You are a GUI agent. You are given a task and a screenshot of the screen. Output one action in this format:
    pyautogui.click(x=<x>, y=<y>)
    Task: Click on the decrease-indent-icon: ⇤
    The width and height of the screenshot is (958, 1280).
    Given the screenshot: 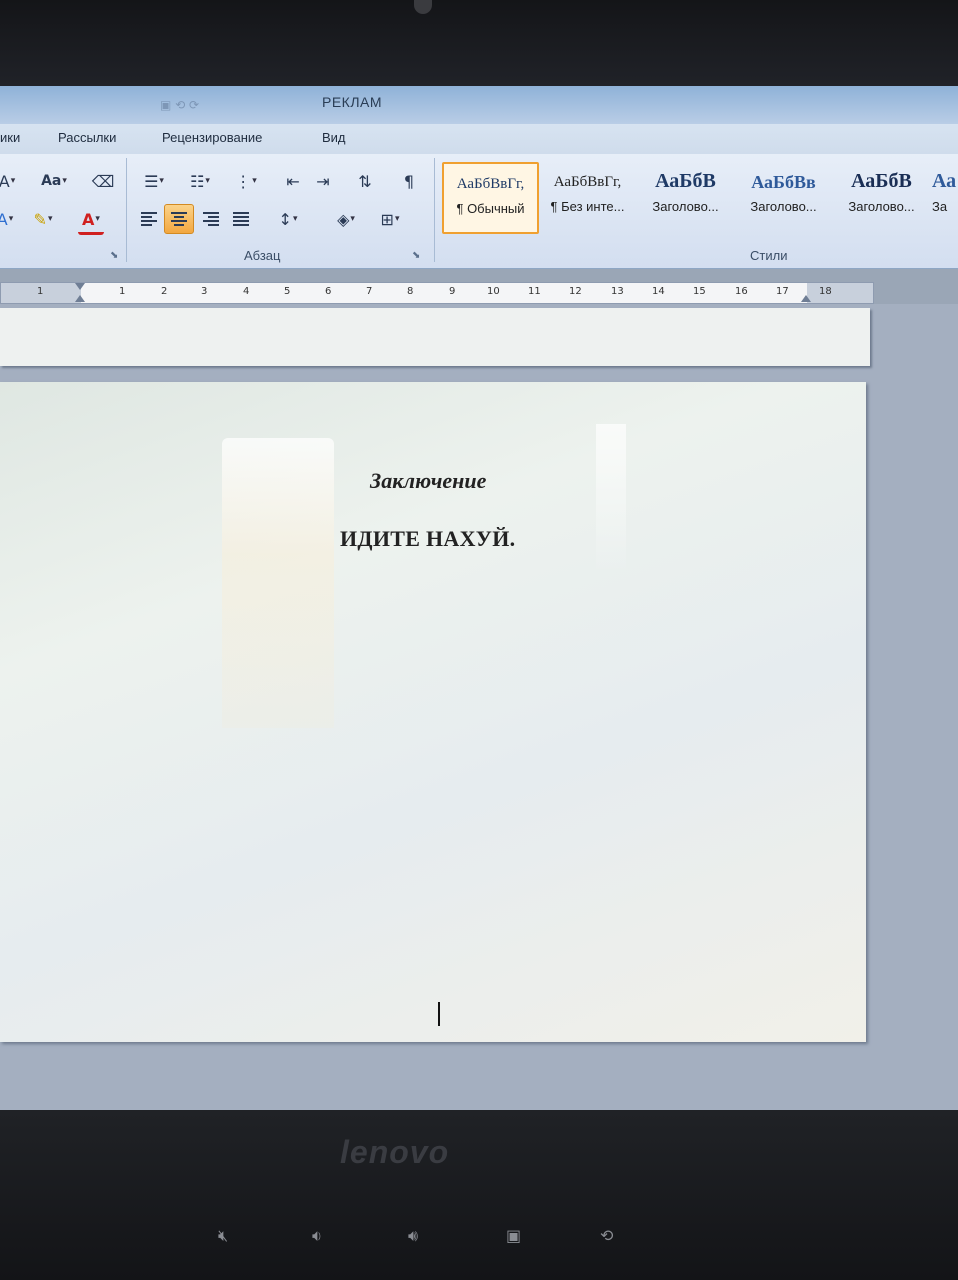 What is the action you would take?
    pyautogui.click(x=293, y=181)
    